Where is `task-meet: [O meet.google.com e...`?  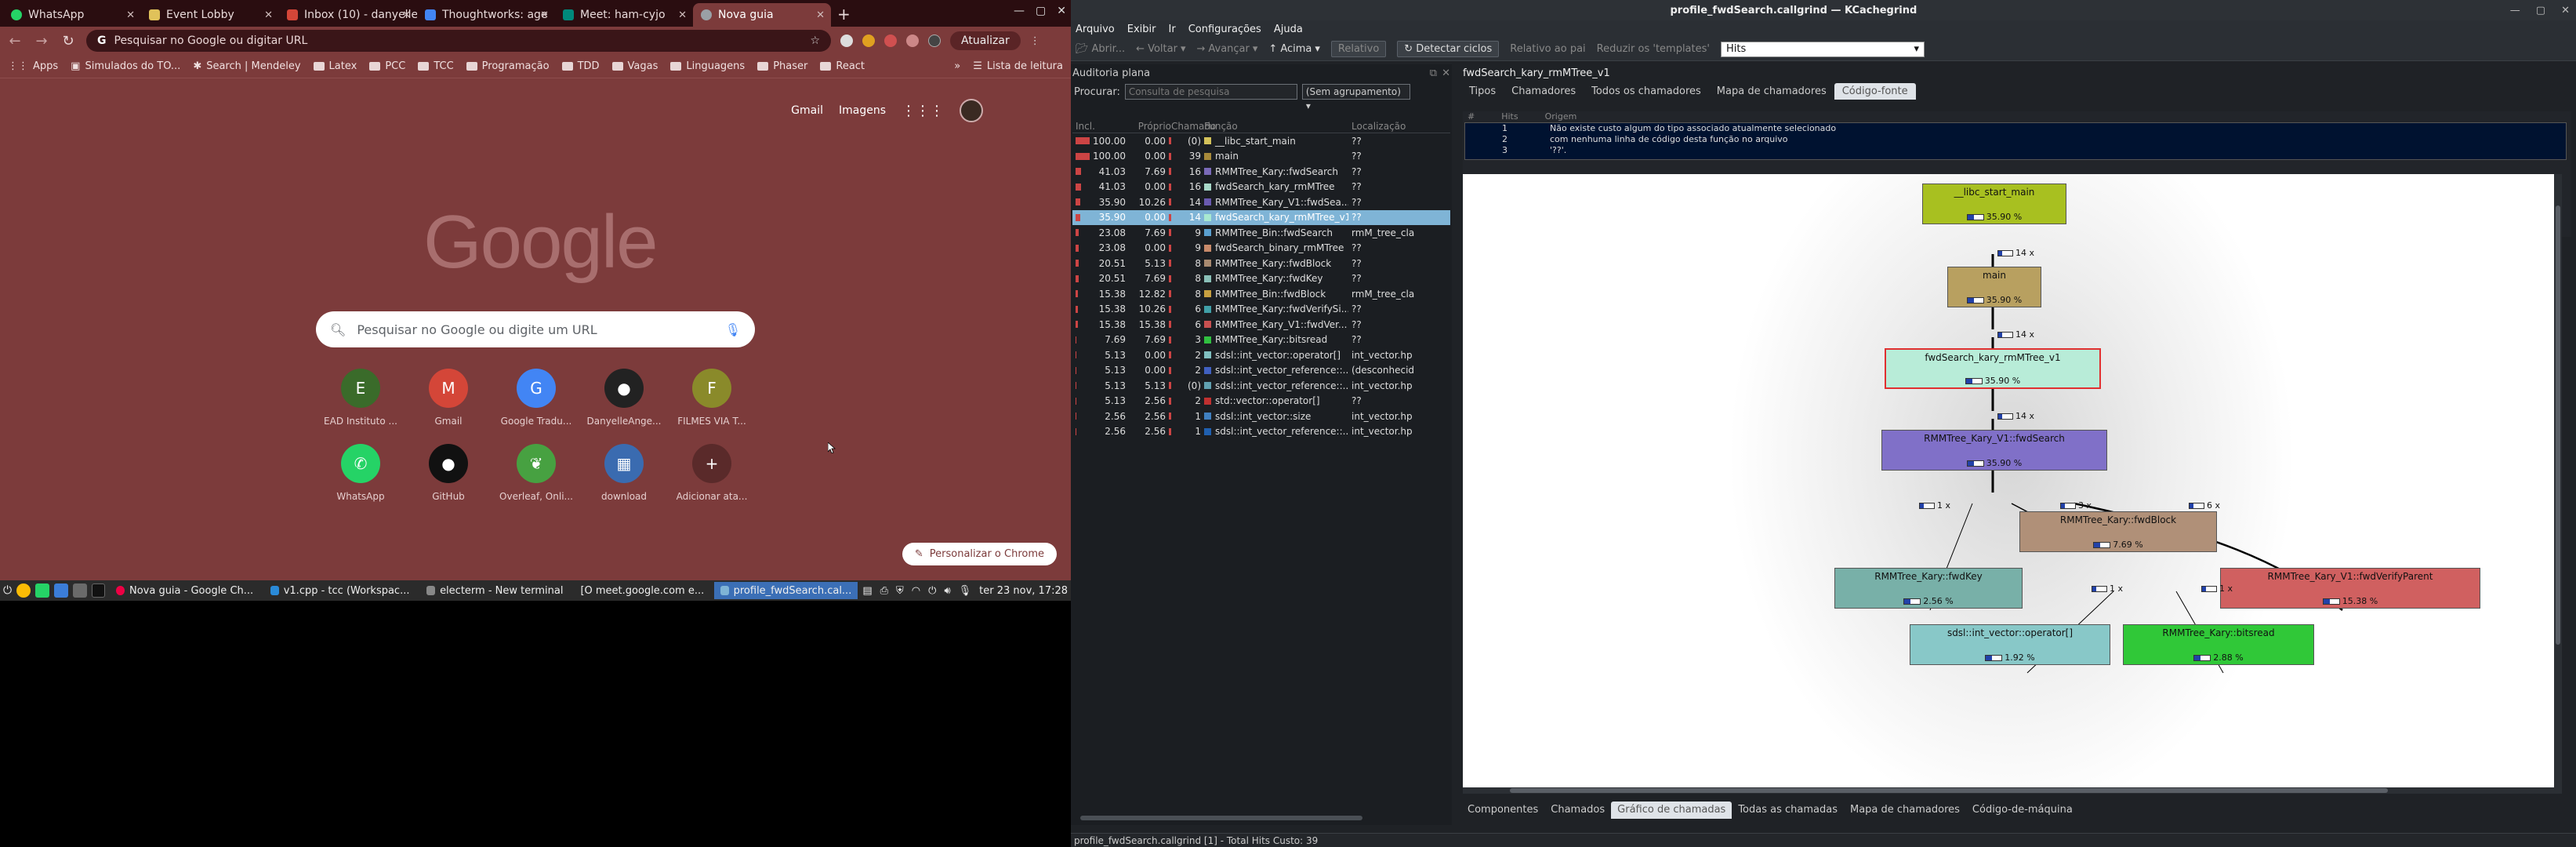
task-meet: [O meet.google.com e... is located at coordinates (642, 590).